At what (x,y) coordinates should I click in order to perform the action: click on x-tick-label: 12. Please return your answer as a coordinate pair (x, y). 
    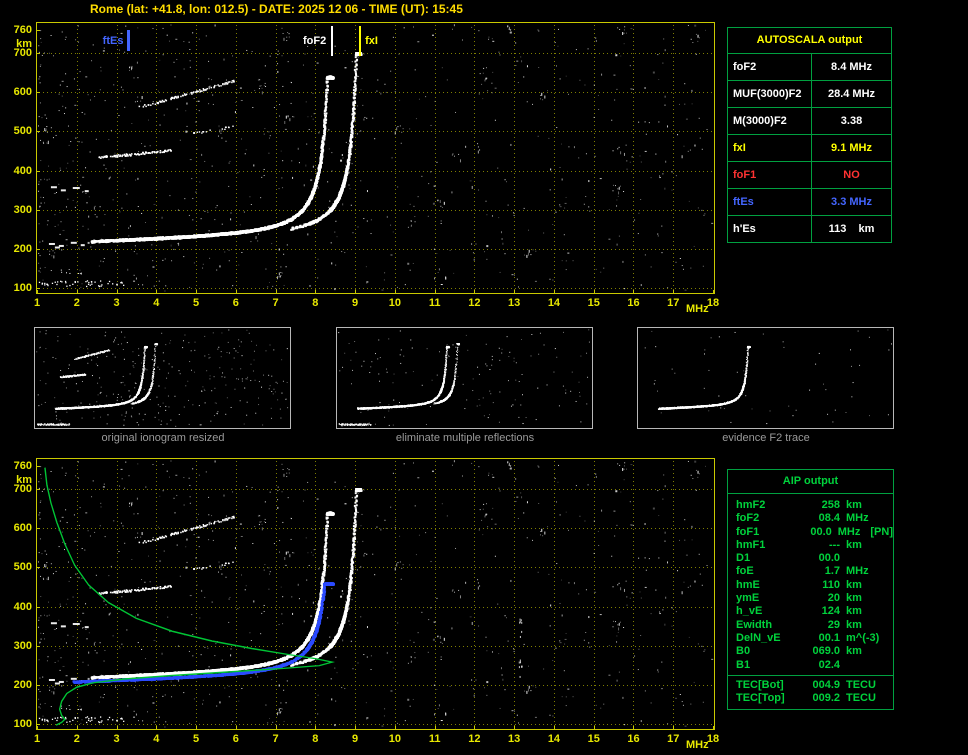
    Looking at the image, I should click on (474, 303).